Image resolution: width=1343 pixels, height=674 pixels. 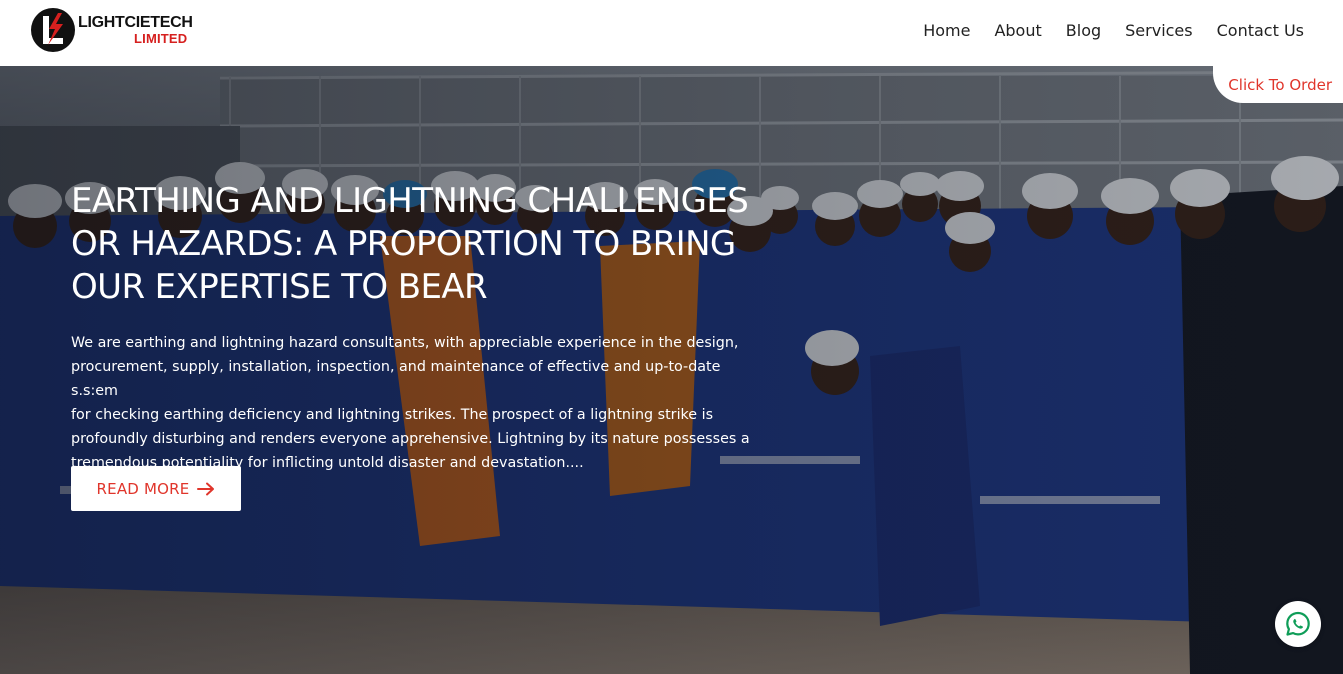 What do you see at coordinates (410, 201) in the screenshot?
I see `hero-title-line: EARTHING AND LIGHTNING CHALLENGES` at bounding box center [410, 201].